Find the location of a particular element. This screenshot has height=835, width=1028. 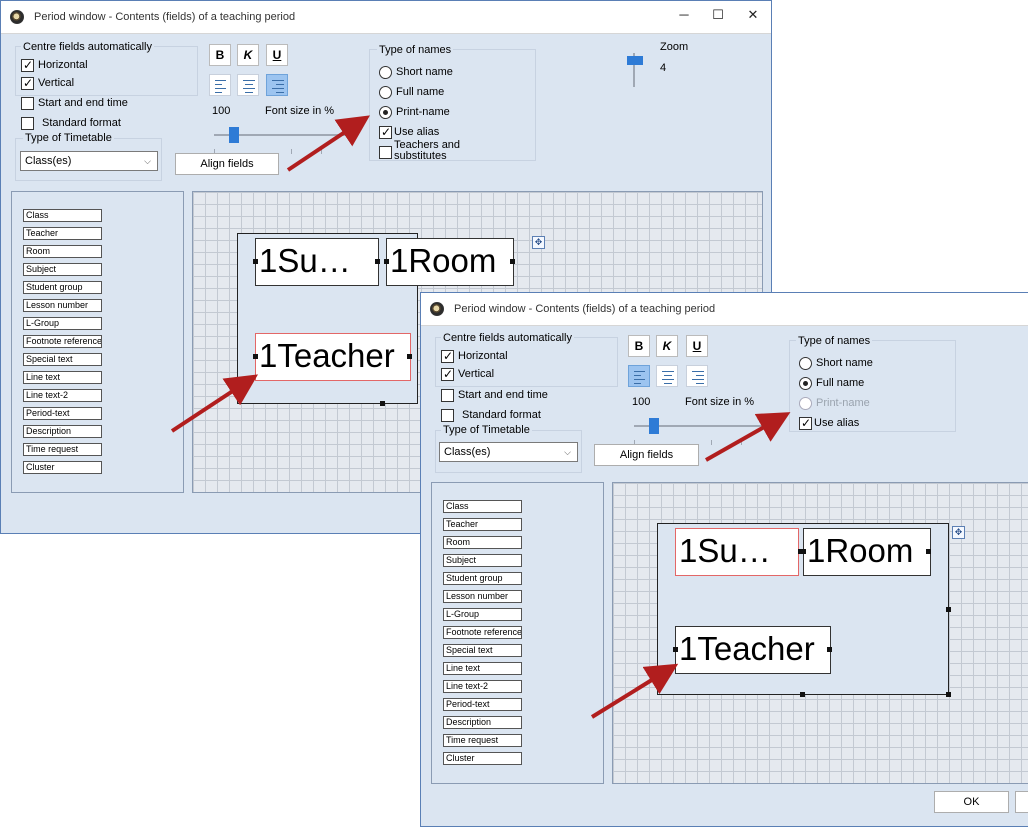

ok-button: OK is located at coordinates (971, 802).